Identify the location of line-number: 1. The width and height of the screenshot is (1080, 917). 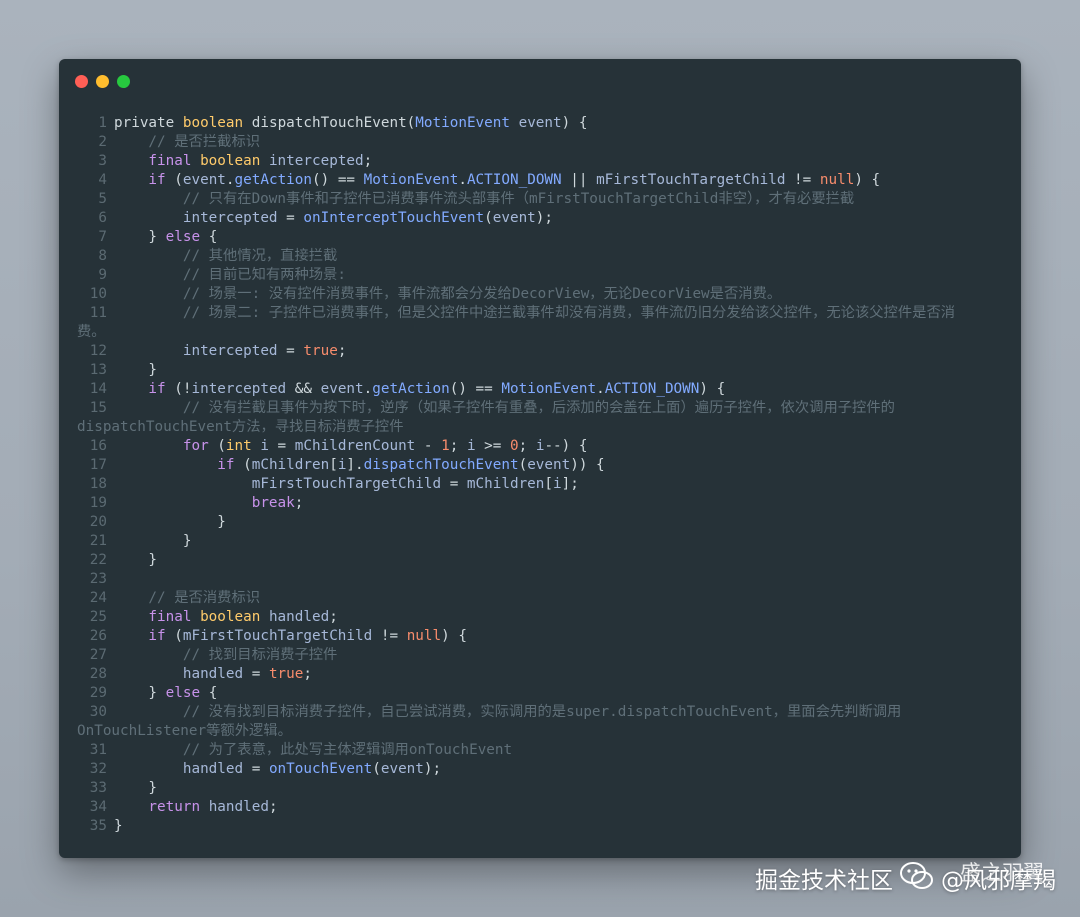
(102, 123).